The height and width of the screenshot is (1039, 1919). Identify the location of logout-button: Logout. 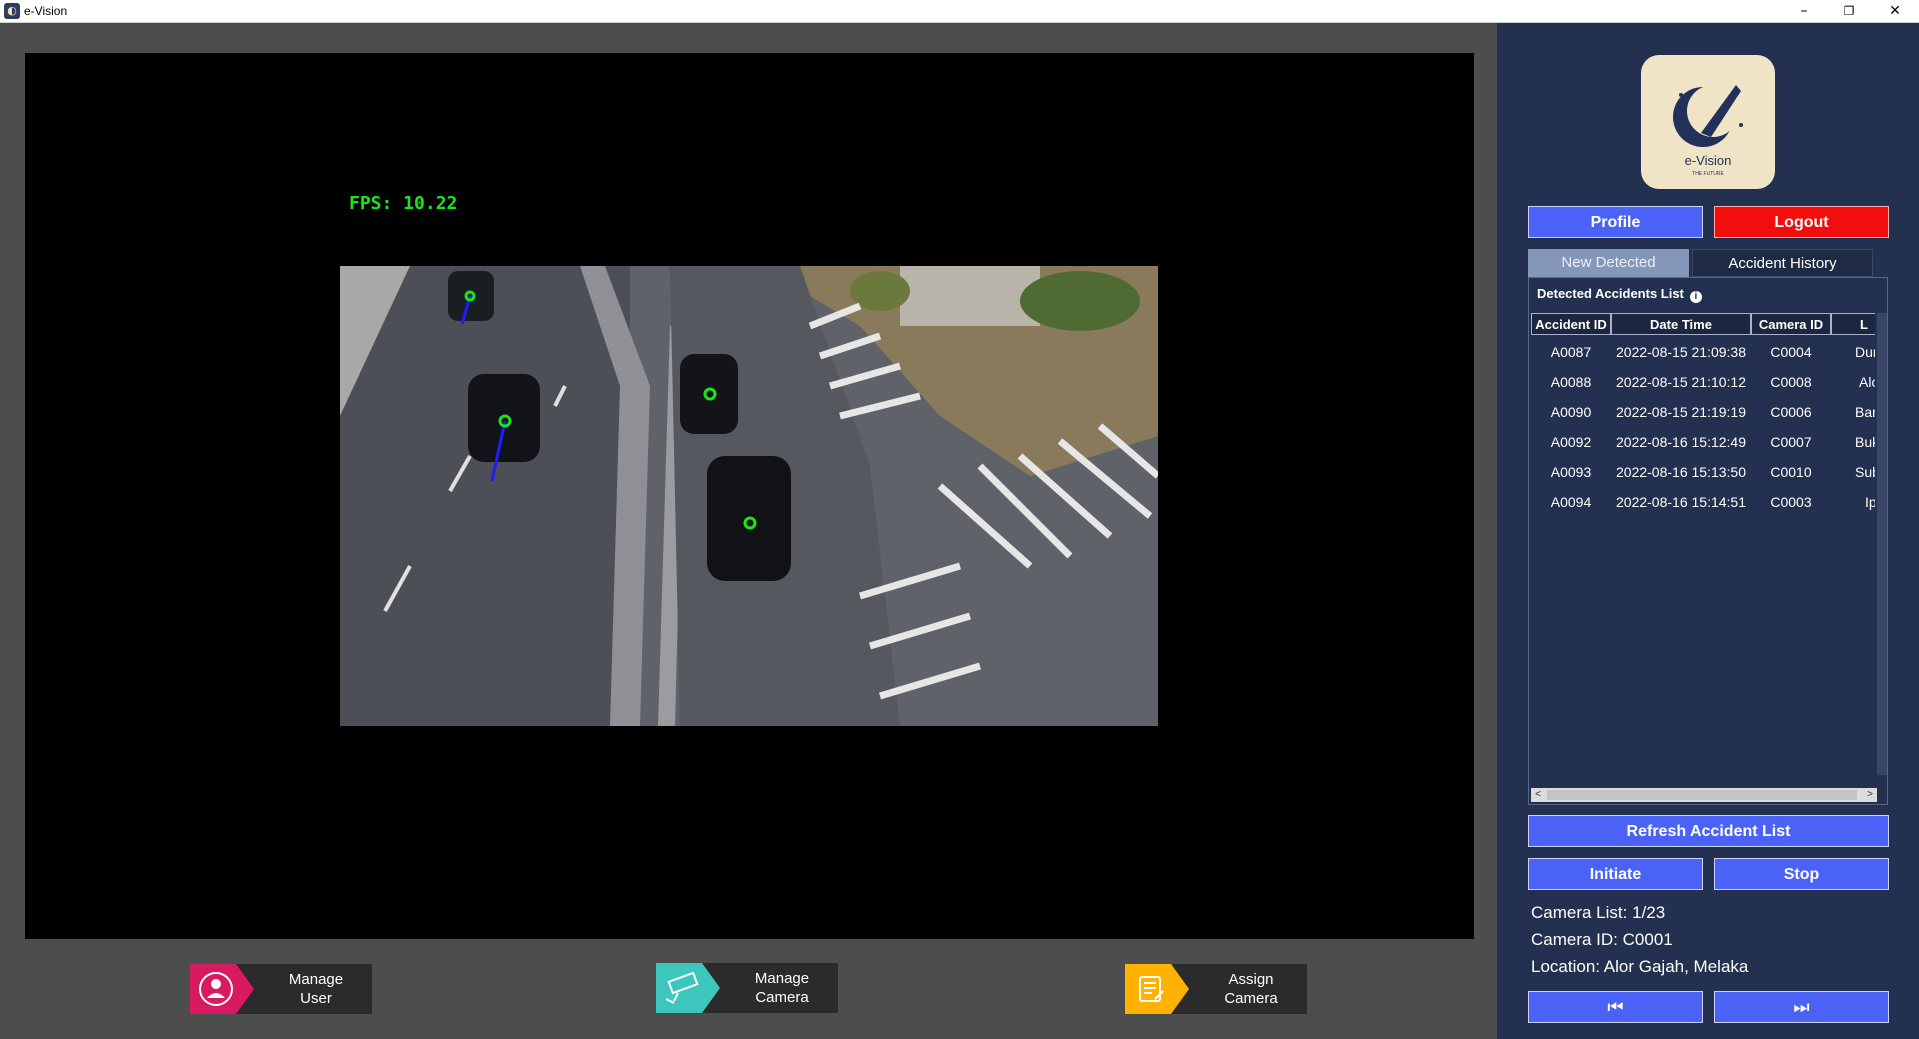
(1801, 222).